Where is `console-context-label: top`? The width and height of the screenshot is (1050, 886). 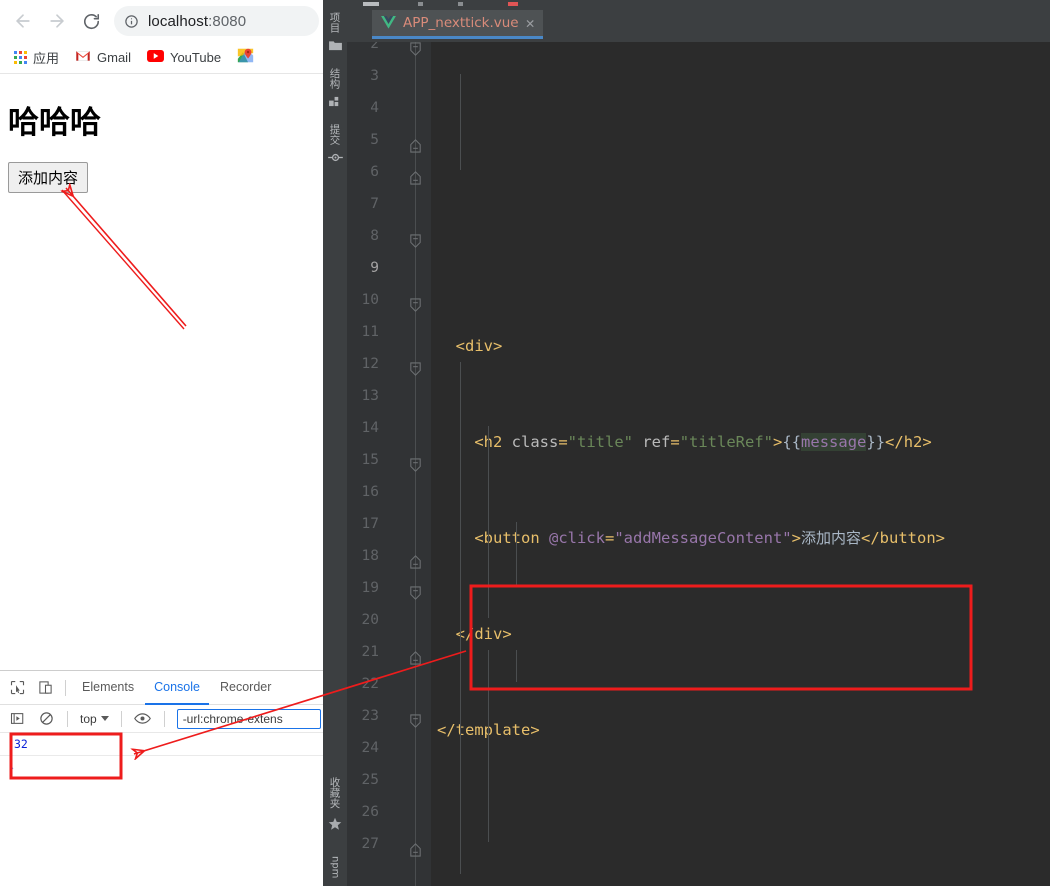
console-context-label: top is located at coordinates (88, 718).